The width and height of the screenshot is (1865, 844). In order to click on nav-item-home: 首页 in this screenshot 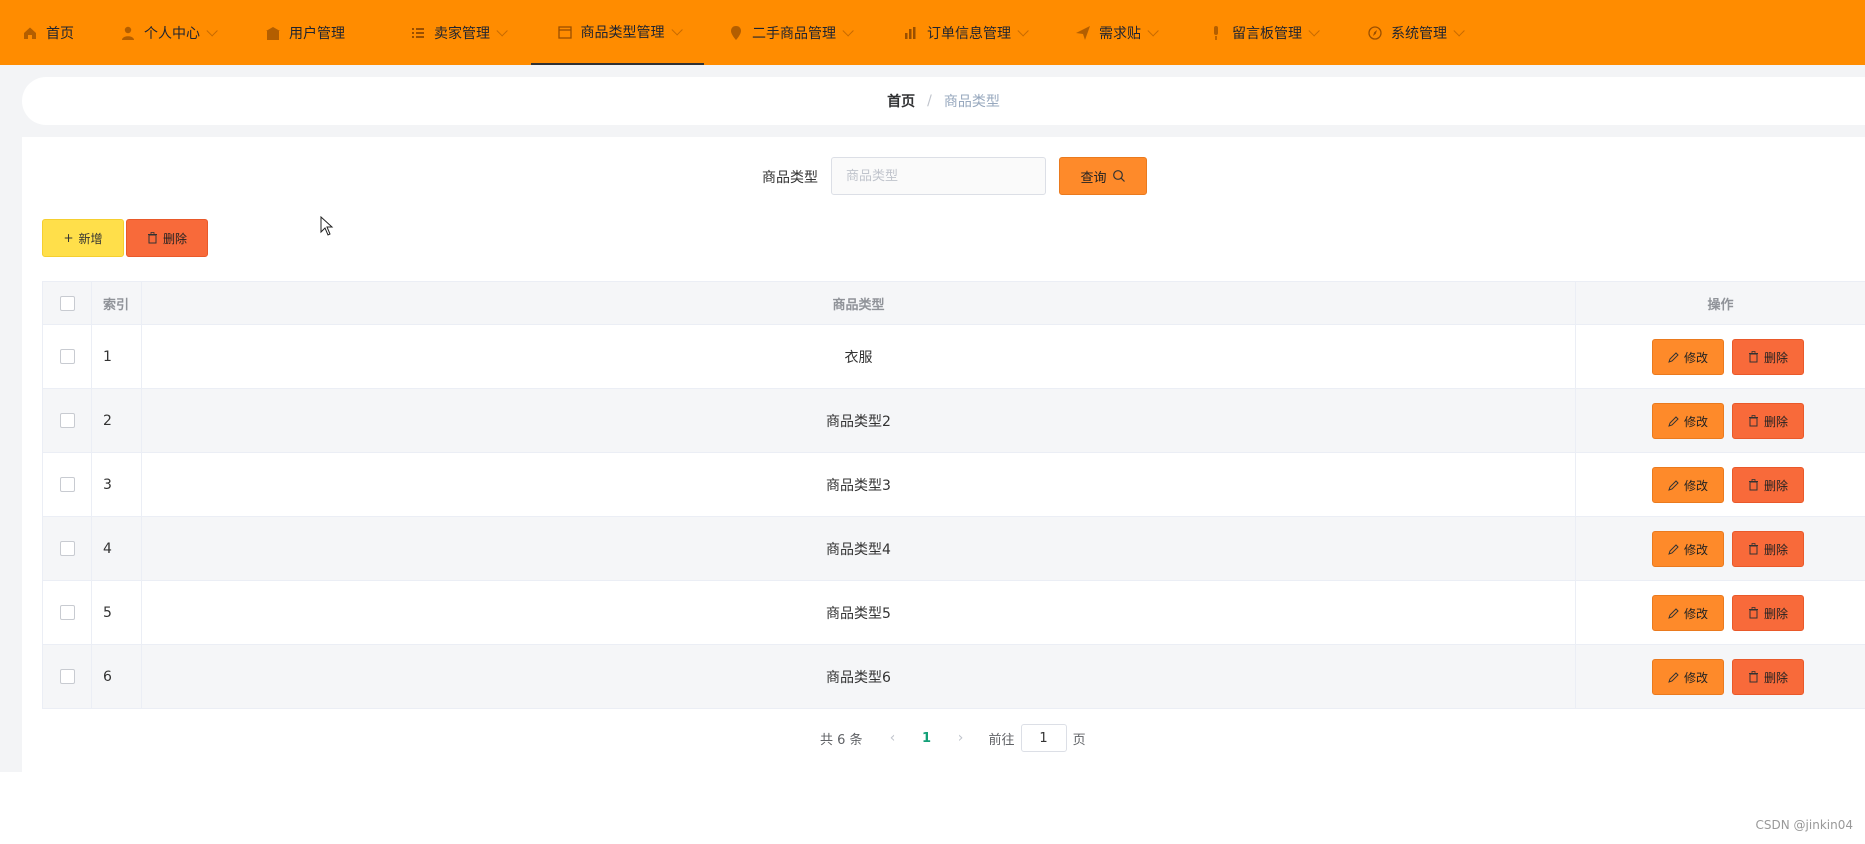, I will do `click(48, 32)`.